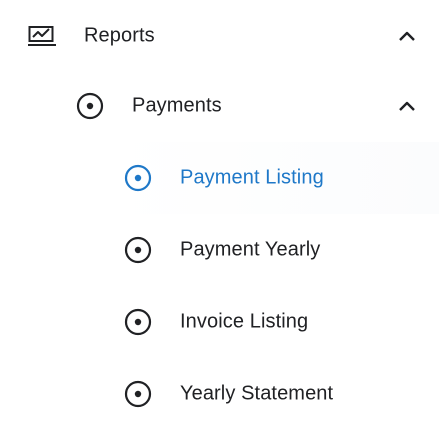  Describe the element at coordinates (42, 36) in the screenshot. I see `report-chart-icon` at that location.